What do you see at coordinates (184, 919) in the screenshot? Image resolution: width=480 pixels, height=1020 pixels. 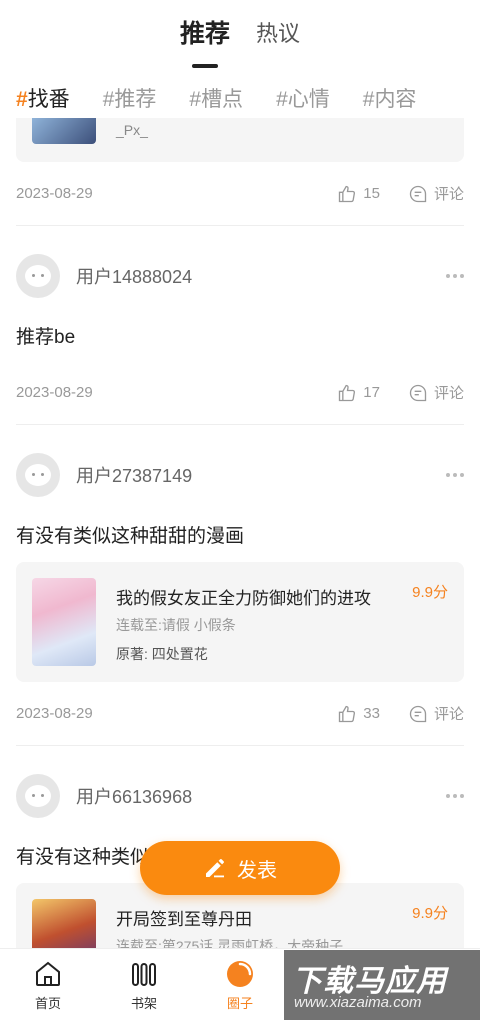 I see `comic-title: 开局签到至尊丹田` at bounding box center [184, 919].